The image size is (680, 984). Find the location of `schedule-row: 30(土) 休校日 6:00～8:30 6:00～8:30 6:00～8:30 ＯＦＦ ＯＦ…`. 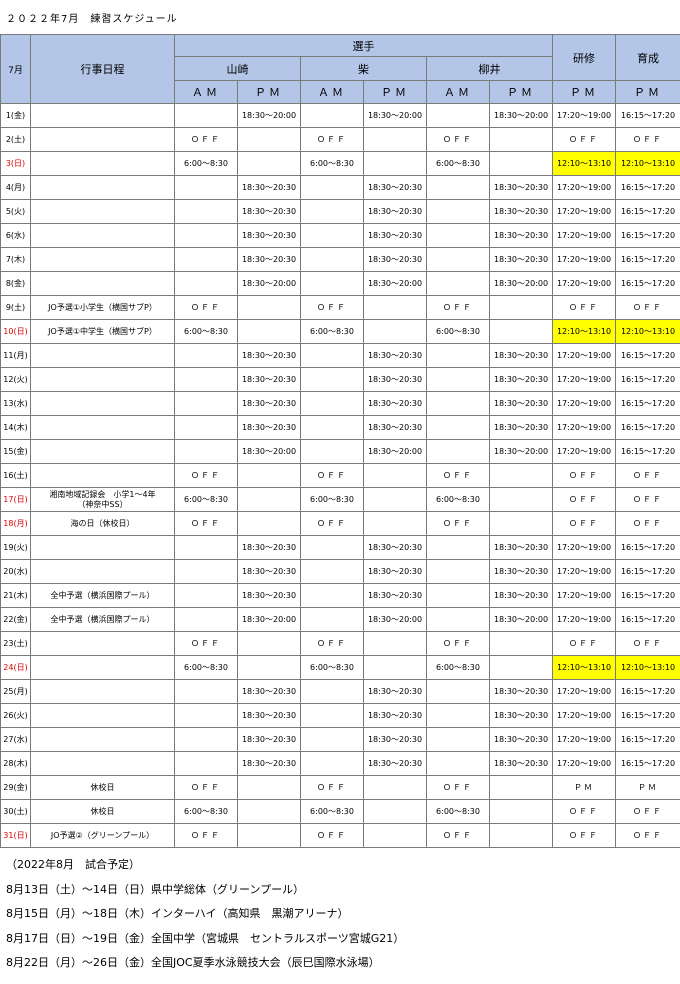

schedule-row: 30(土) 休校日 6:00～8:30 6:00～8:30 6:00～8:30 ＯＦＦ ＯＦ… is located at coordinates (340, 811).